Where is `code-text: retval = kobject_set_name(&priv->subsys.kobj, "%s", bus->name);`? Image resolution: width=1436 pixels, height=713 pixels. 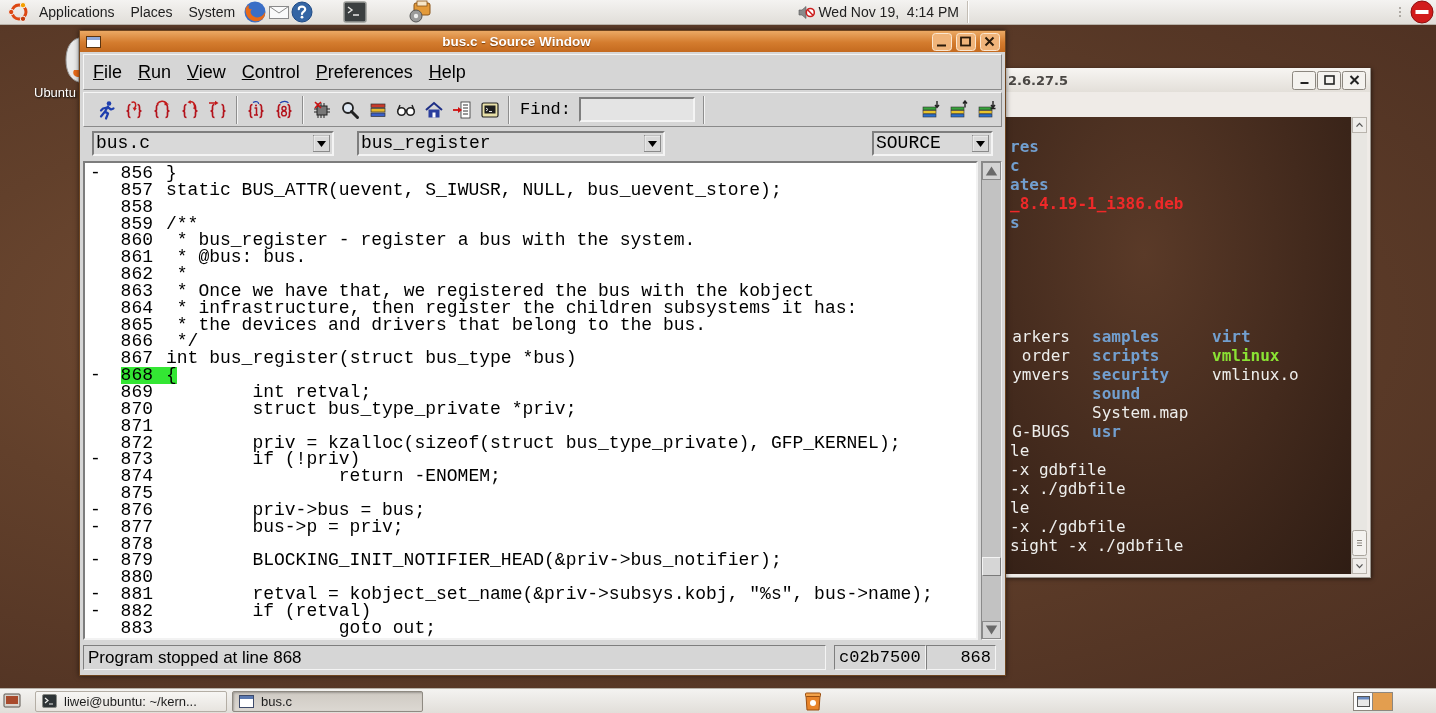
code-text: retval = kobject_set_name(&priv->subsys.kobj, "%s", bus->name); is located at coordinates (592, 594).